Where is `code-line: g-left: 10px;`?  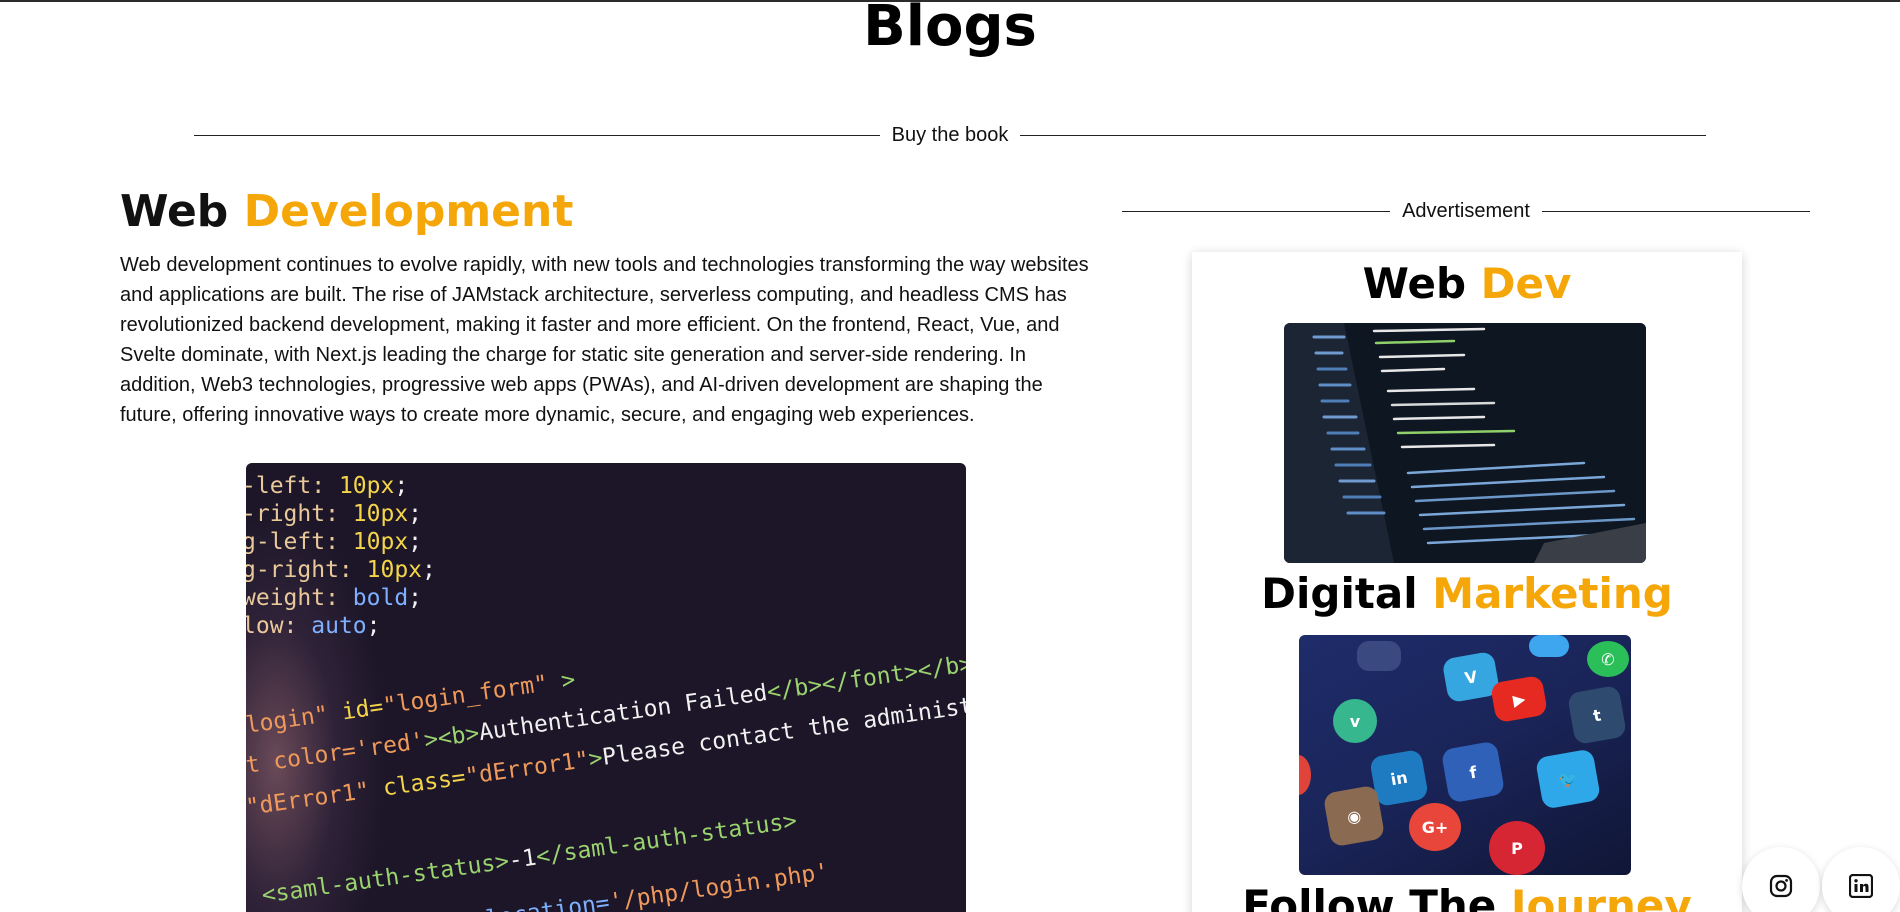
code-line: g-left: 10px; is located at coordinates (334, 542).